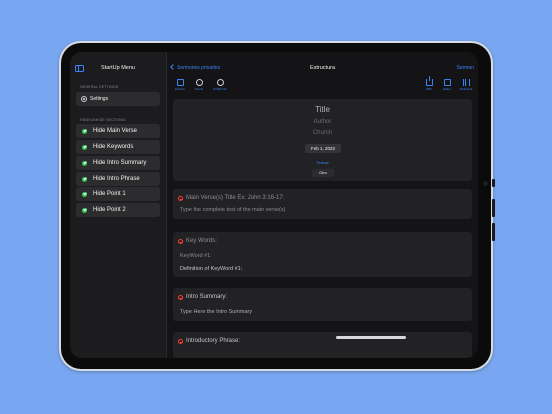  What do you see at coordinates (201, 241) in the screenshot?
I see `section-header: Key Words:` at bounding box center [201, 241].